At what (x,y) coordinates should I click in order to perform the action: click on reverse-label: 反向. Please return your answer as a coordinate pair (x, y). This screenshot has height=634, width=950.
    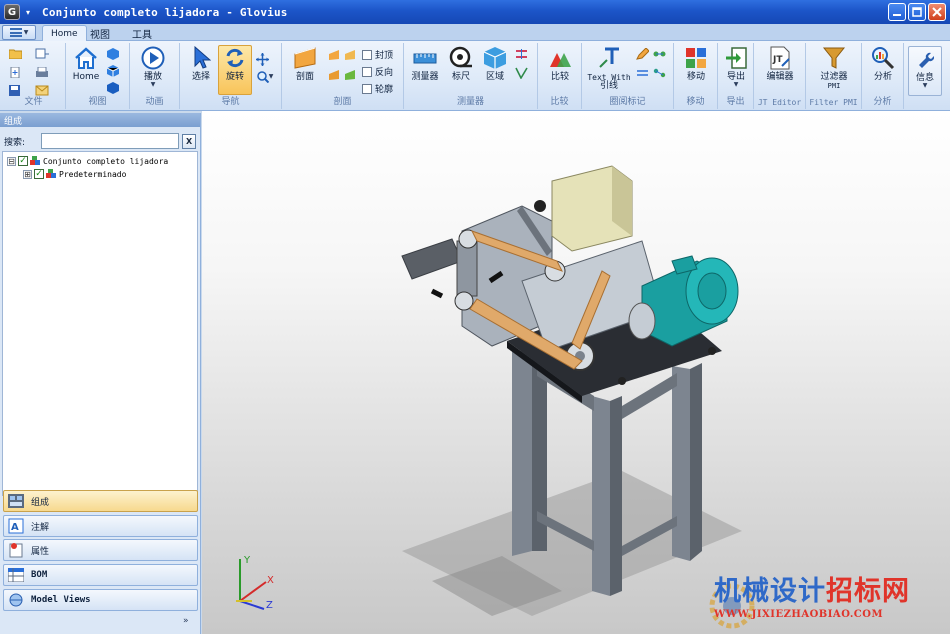
    Looking at the image, I should click on (384, 73).